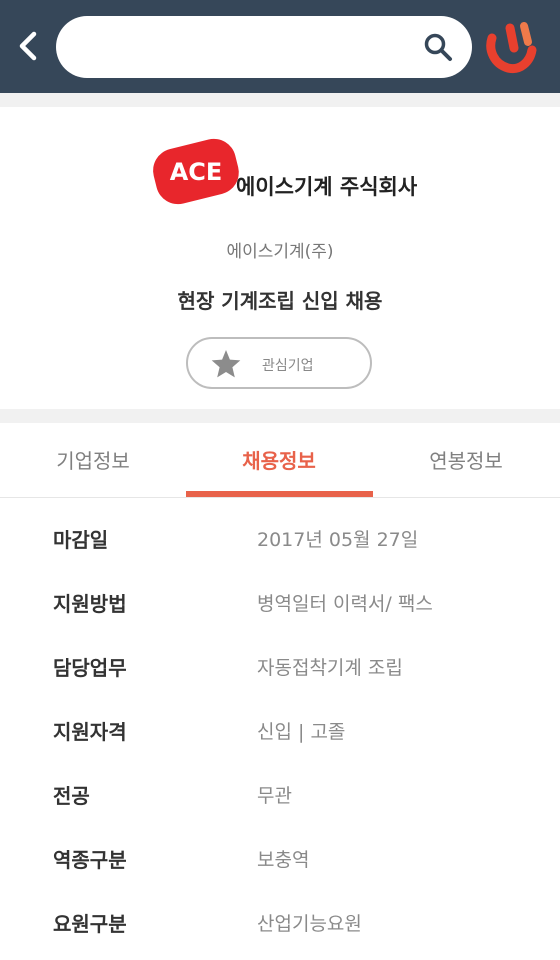 The width and height of the screenshot is (560, 960). Describe the element at coordinates (196, 172) in the screenshot. I see `logo-badge-text: ACE` at that location.